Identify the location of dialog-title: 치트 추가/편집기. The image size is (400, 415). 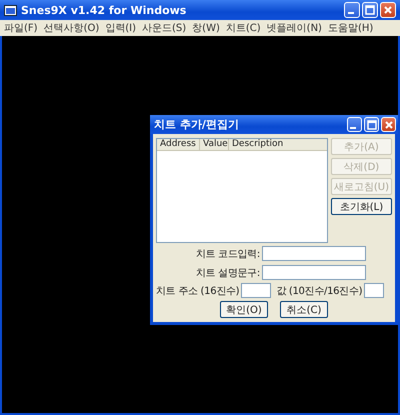
(197, 124).